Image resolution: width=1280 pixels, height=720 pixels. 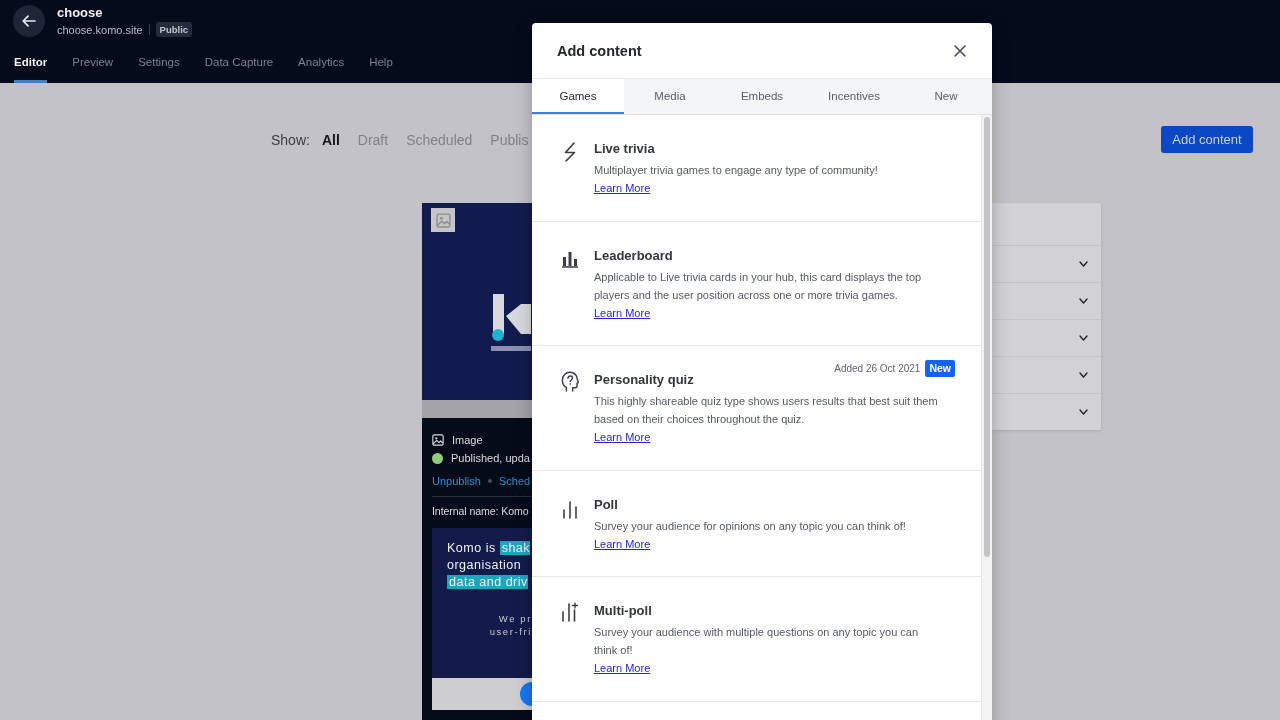 I want to click on close-button, so click(x=960, y=50).